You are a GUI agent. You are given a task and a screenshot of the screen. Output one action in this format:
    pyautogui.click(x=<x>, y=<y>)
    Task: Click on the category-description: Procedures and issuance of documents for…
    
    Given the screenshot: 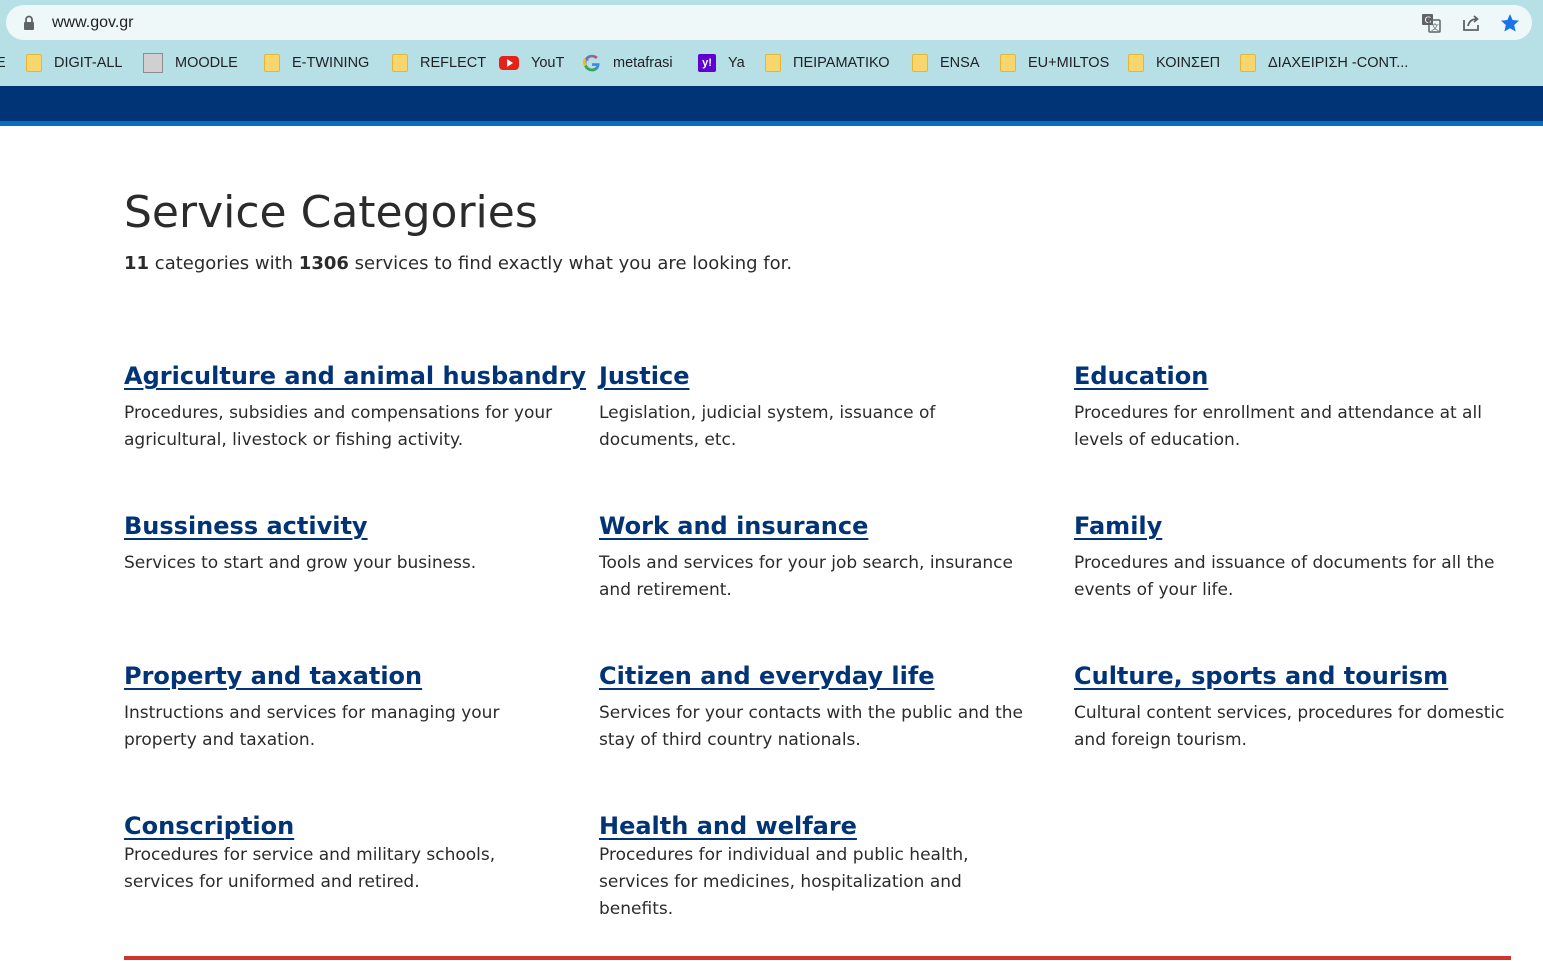 What is the action you would take?
    pyautogui.click(x=1284, y=576)
    